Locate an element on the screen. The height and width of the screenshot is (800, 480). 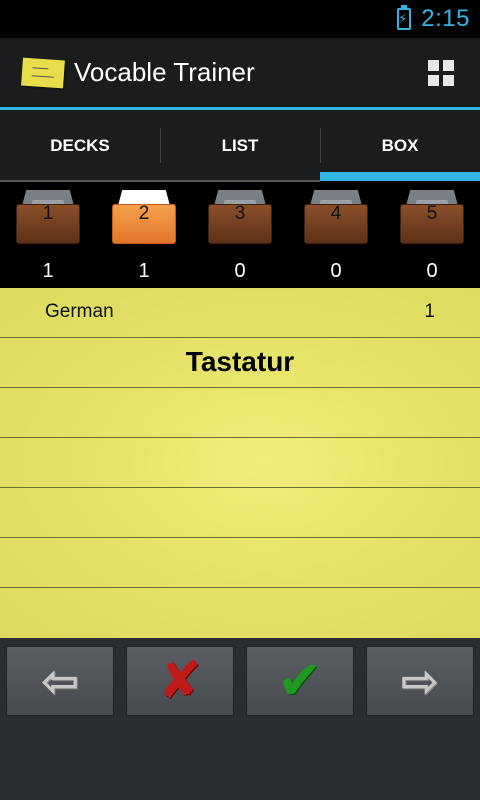
tab-bar: DECKS LIST BOX is located at coordinates (240, 145).